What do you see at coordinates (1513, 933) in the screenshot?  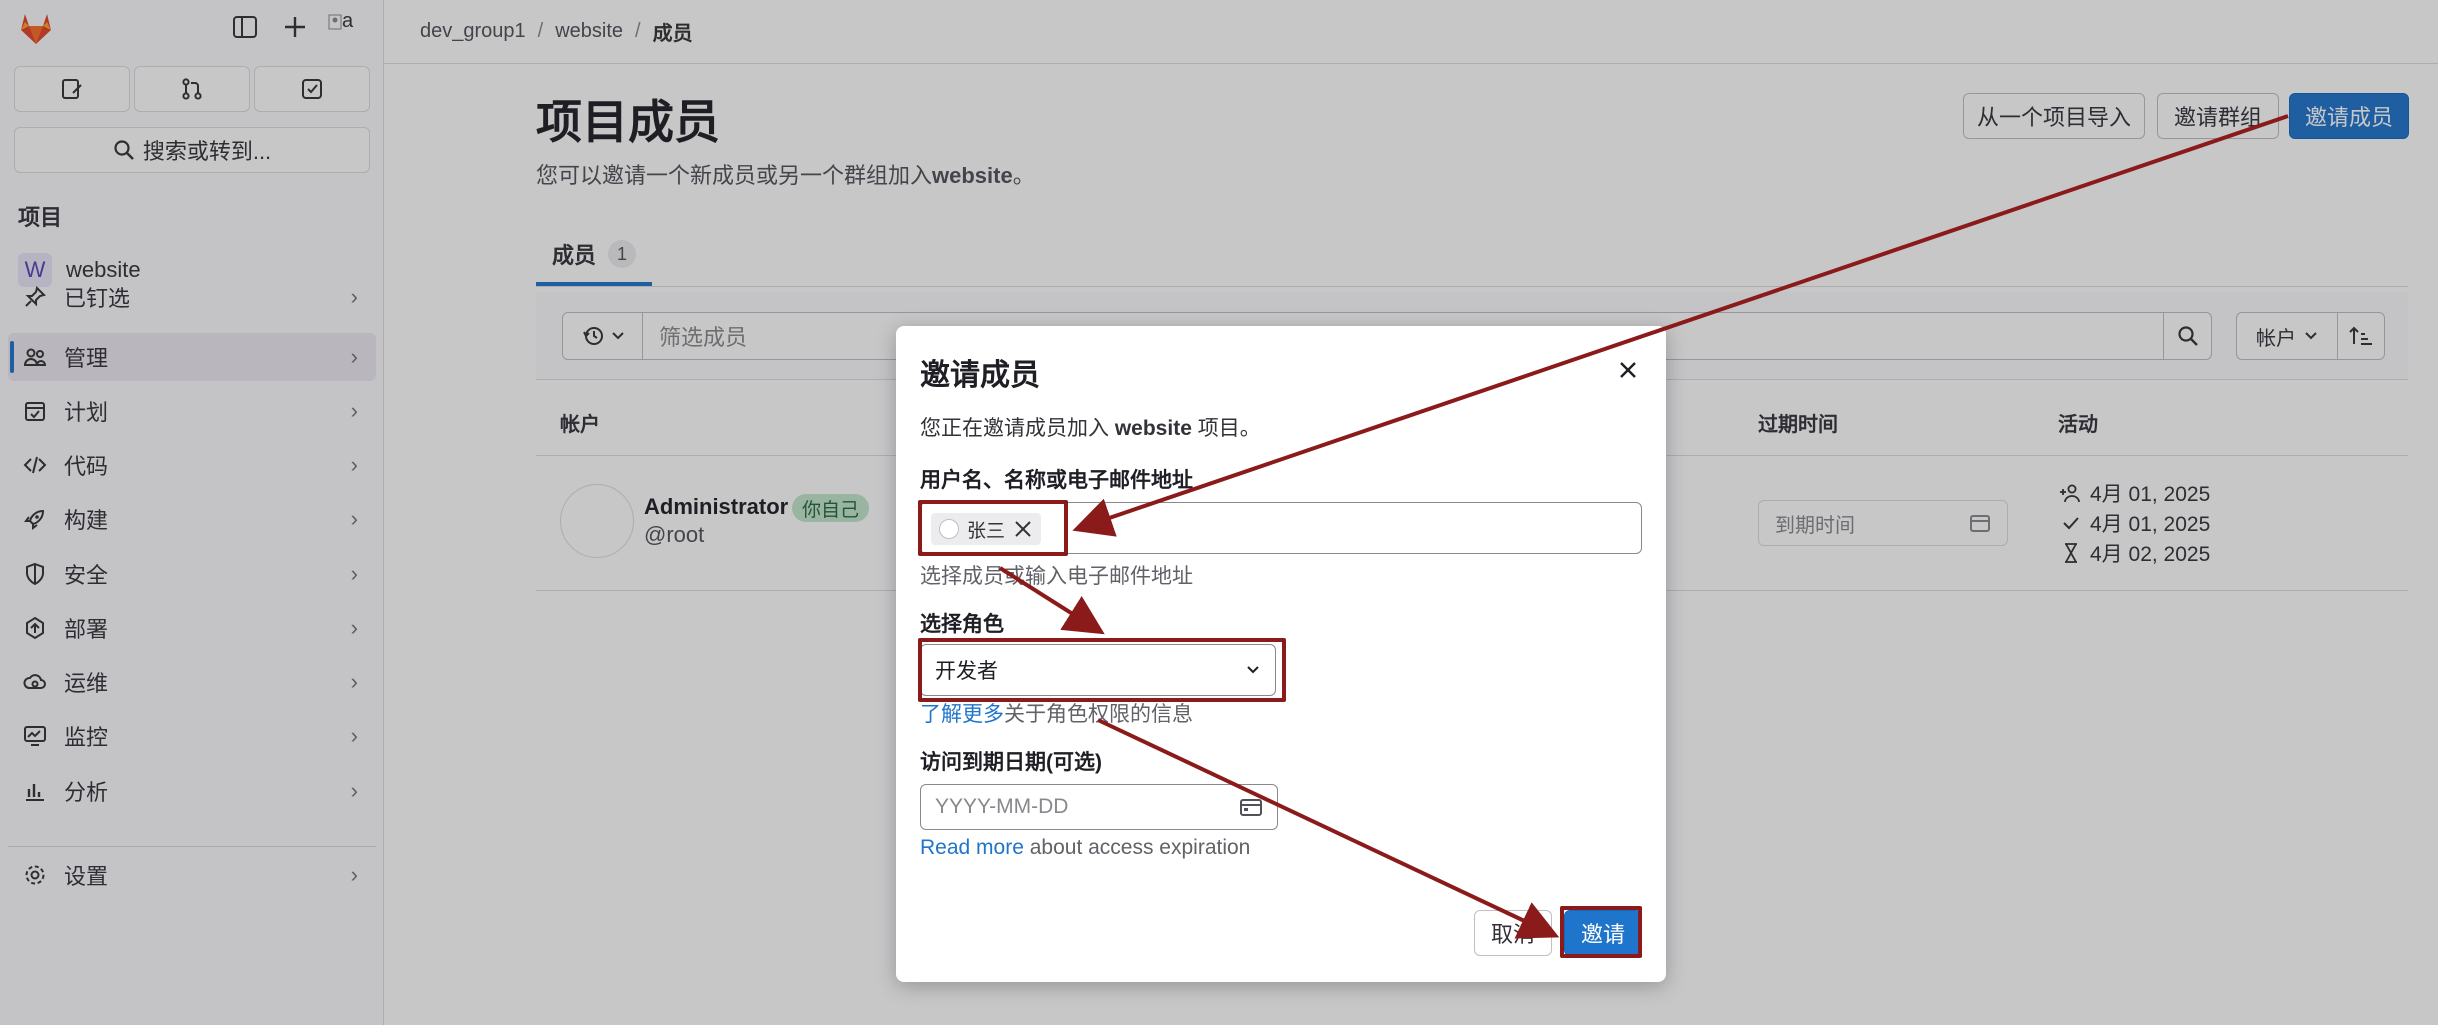 I see `cancel-button: 取消` at bounding box center [1513, 933].